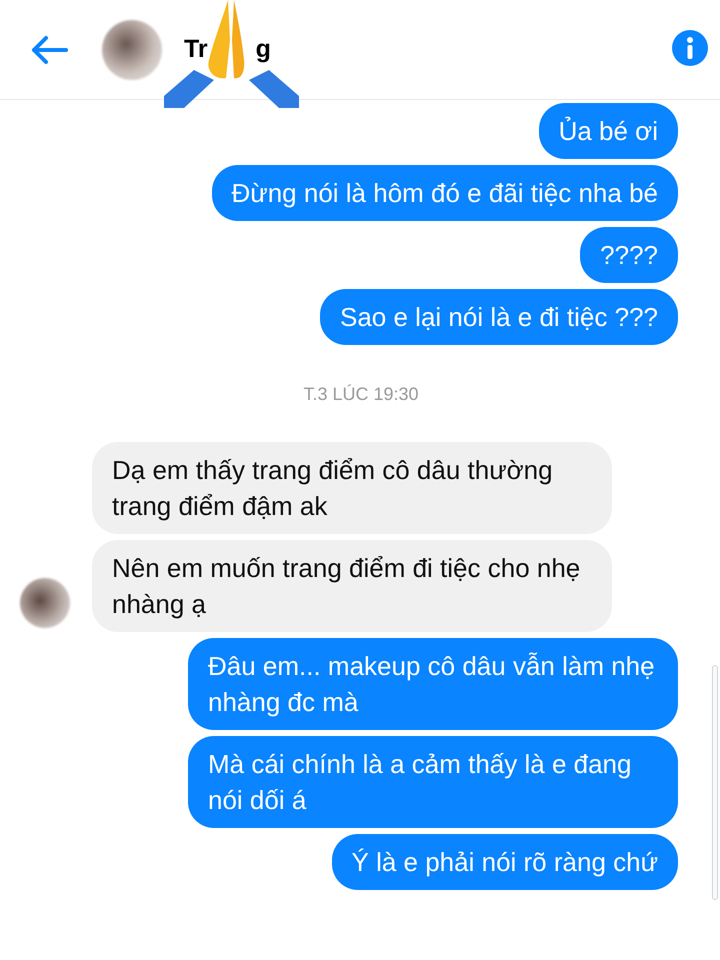  I want to click on praying-hands-icon, so click(231, 54).